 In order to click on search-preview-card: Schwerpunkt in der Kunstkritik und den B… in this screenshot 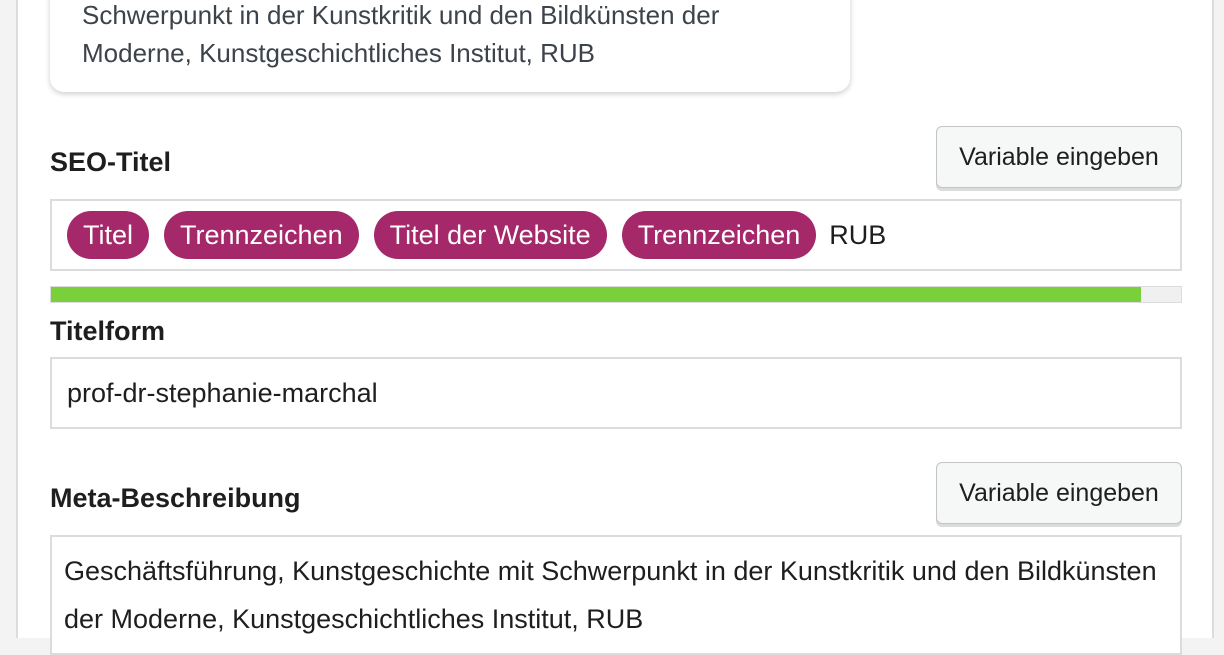, I will do `click(450, 46)`.